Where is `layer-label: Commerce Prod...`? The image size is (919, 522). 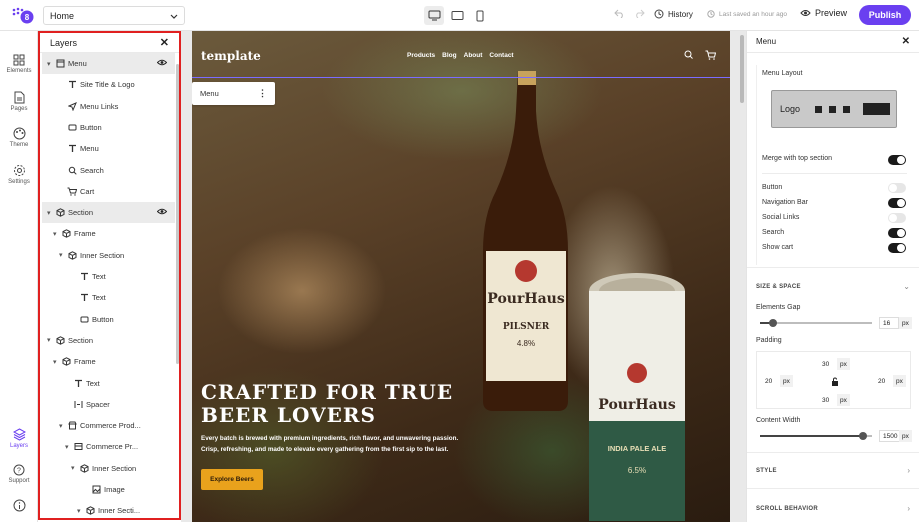 layer-label: Commerce Prod... is located at coordinates (110, 426).